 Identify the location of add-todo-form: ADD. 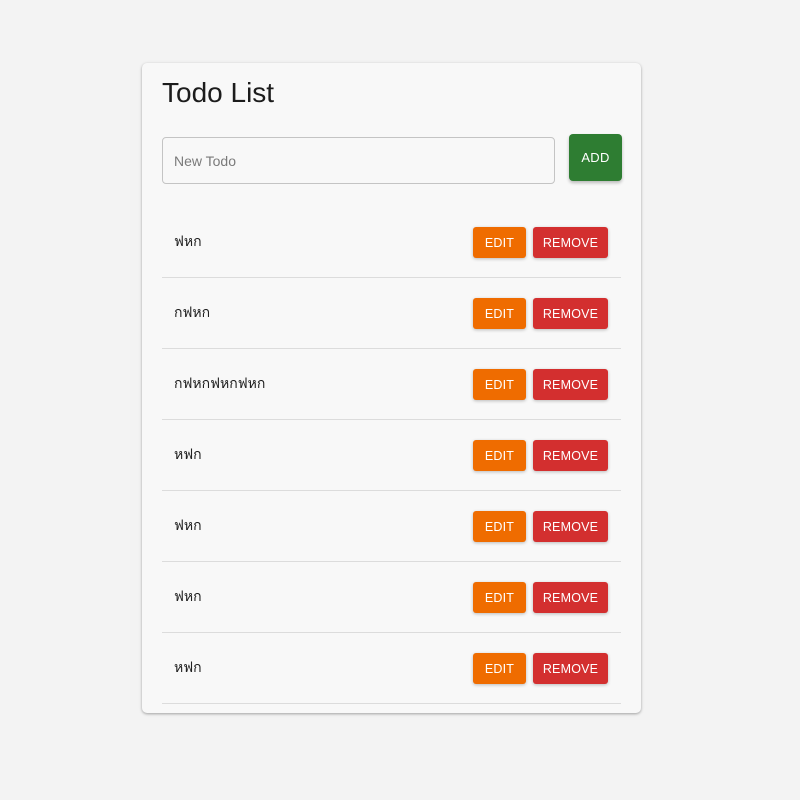
(392, 163).